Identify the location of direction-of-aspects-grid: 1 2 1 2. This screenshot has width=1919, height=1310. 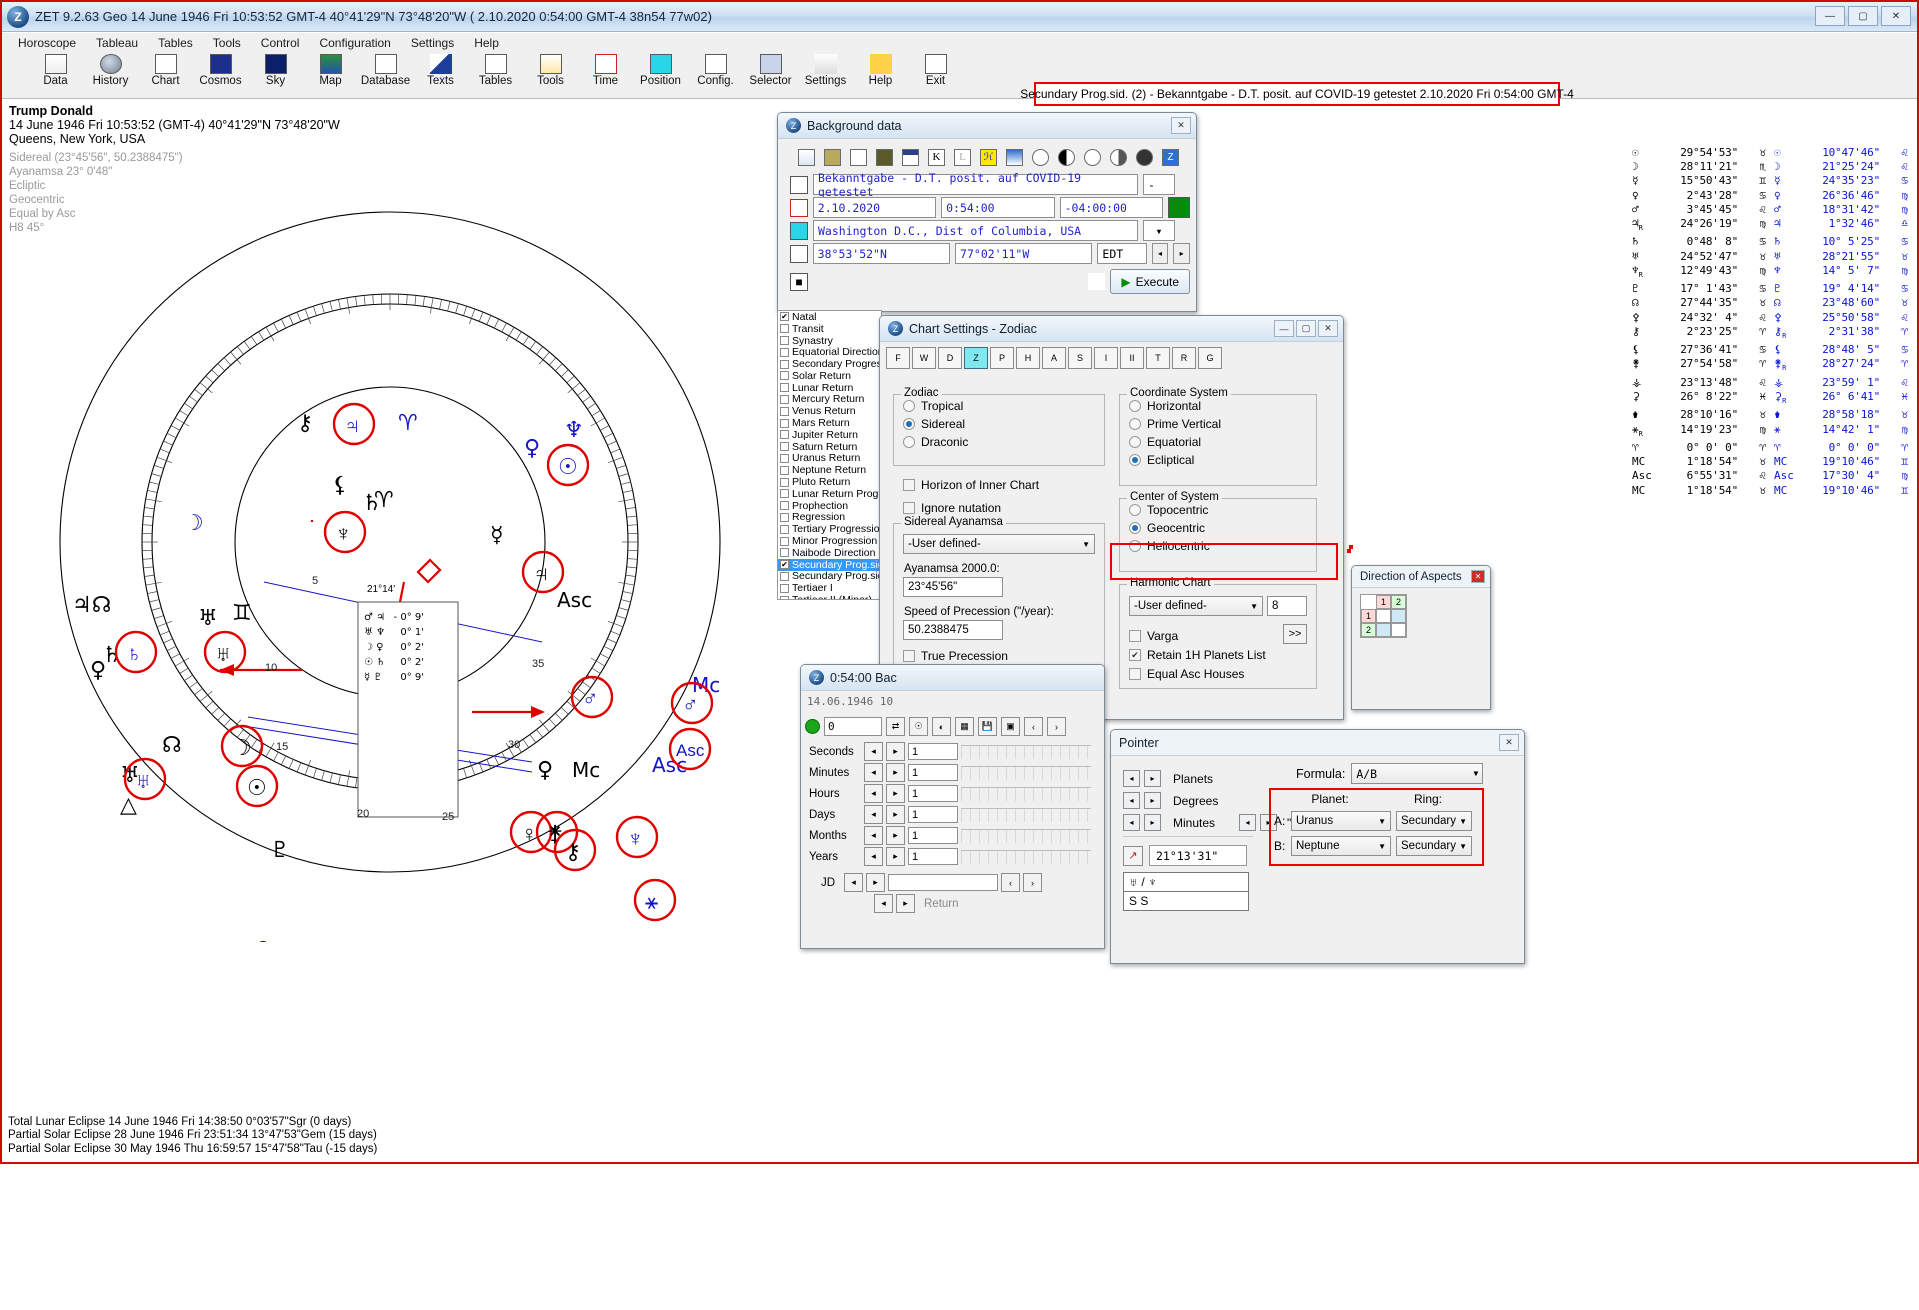
(1383, 616).